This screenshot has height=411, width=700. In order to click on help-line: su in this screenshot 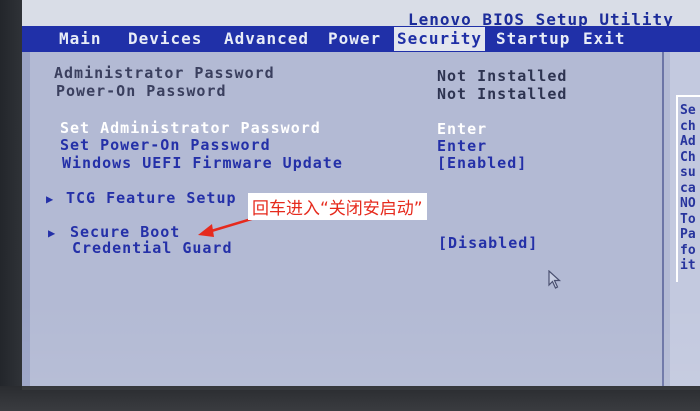, I will do `click(688, 172)`.